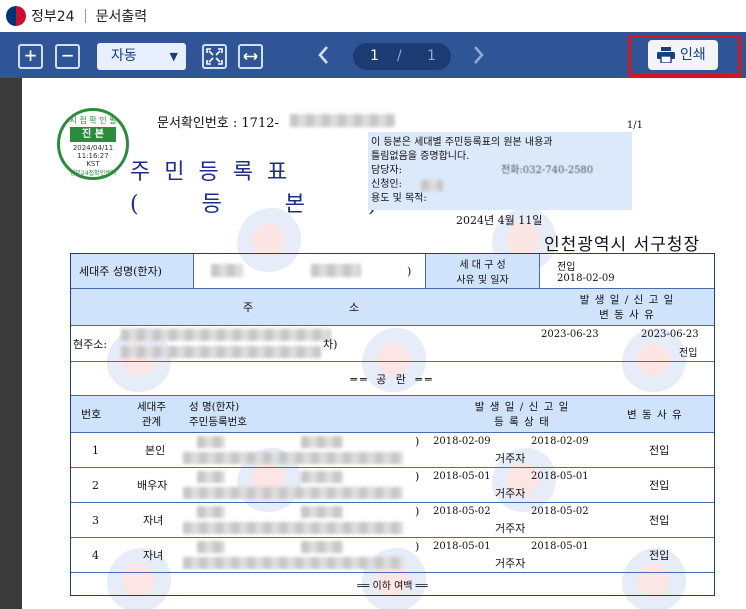 This screenshot has height=609, width=746. What do you see at coordinates (659, 450) in the screenshot?
I see `member-reason: 전입` at bounding box center [659, 450].